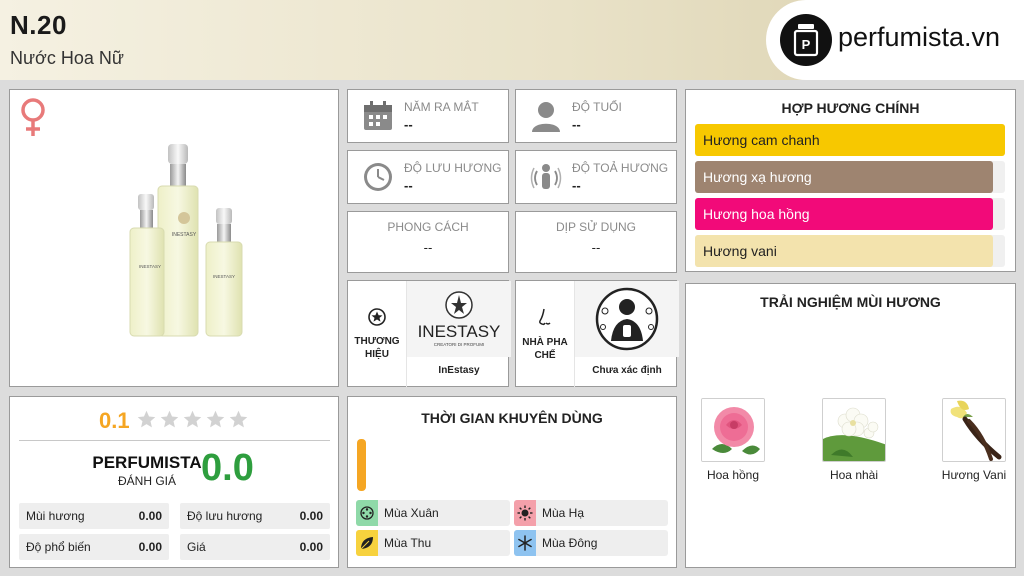 This screenshot has width=1024, height=576. What do you see at coordinates (114, 420) in the screenshot?
I see `user-score: 0.1` at bounding box center [114, 420].